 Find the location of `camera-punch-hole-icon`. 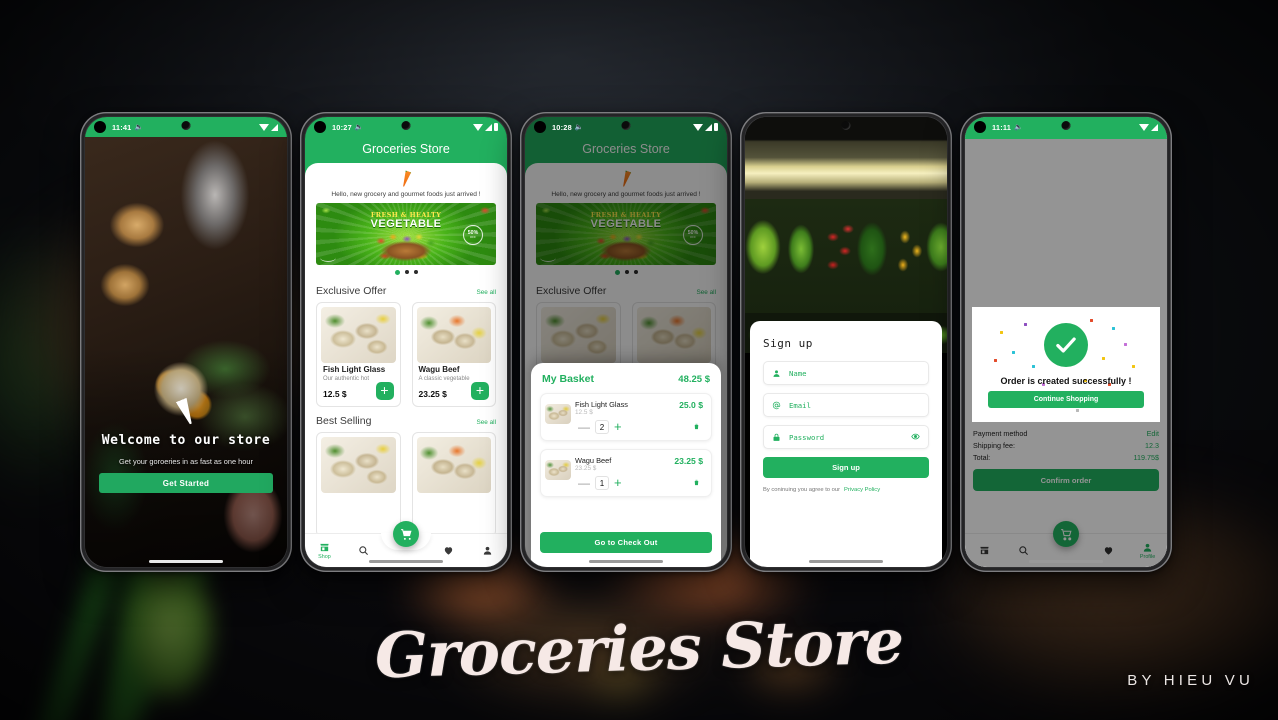

camera-punch-hole-icon is located at coordinates (540, 127).